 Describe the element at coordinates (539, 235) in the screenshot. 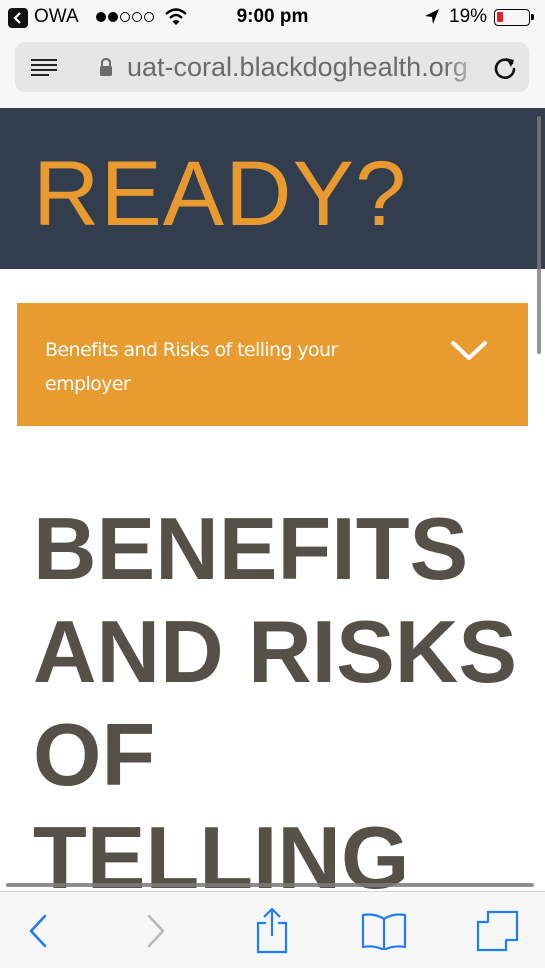

I see `vertical-scroll-indicator` at that location.